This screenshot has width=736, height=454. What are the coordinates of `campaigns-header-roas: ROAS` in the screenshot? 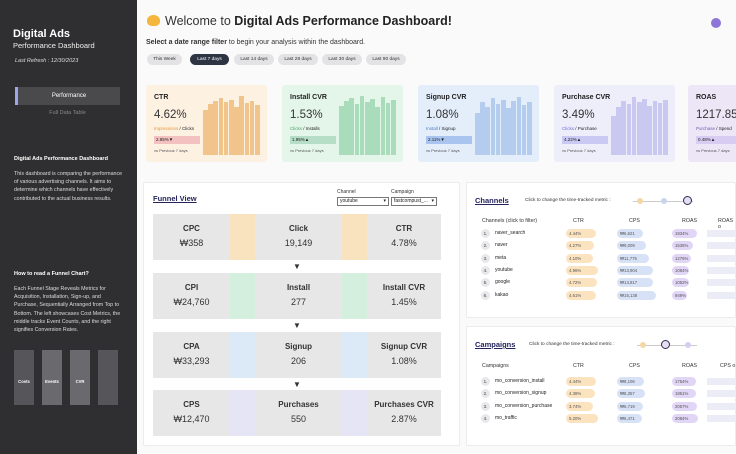 It's located at (689, 366).